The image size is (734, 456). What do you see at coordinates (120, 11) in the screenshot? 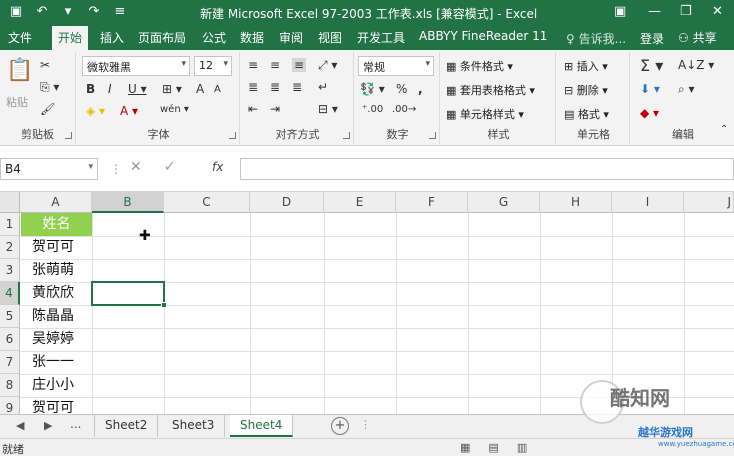
I see `customize-qat-icon: ≡` at bounding box center [120, 11].